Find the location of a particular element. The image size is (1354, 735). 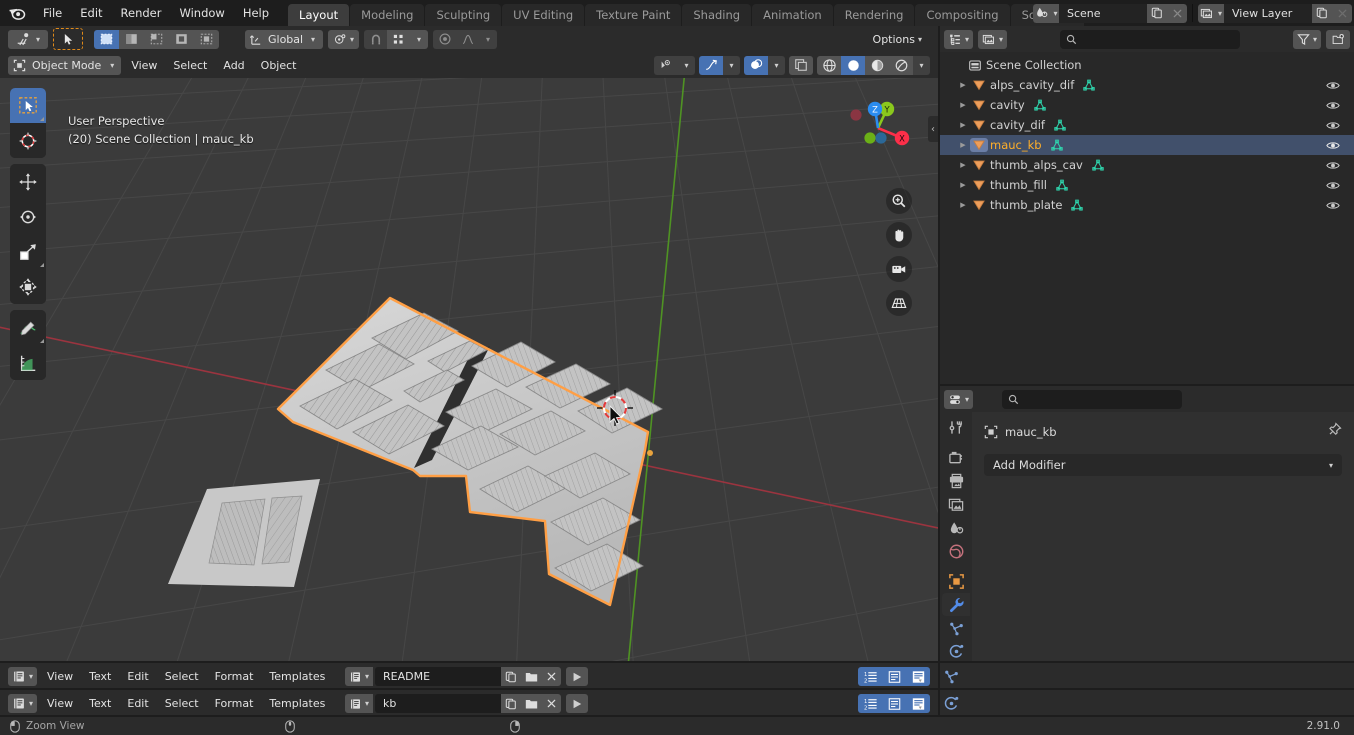

tab-uv-editing: UV Editing is located at coordinates (543, 15).